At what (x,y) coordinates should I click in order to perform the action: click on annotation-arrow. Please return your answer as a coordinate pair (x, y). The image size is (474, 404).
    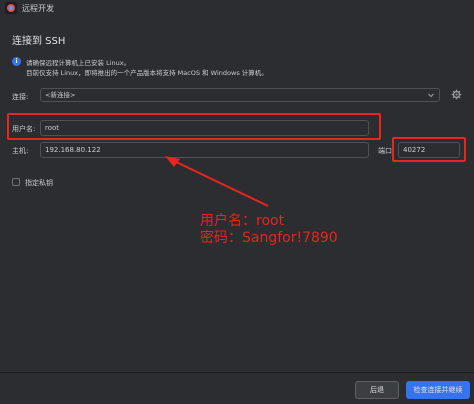
    Looking at the image, I should click on (217, 181).